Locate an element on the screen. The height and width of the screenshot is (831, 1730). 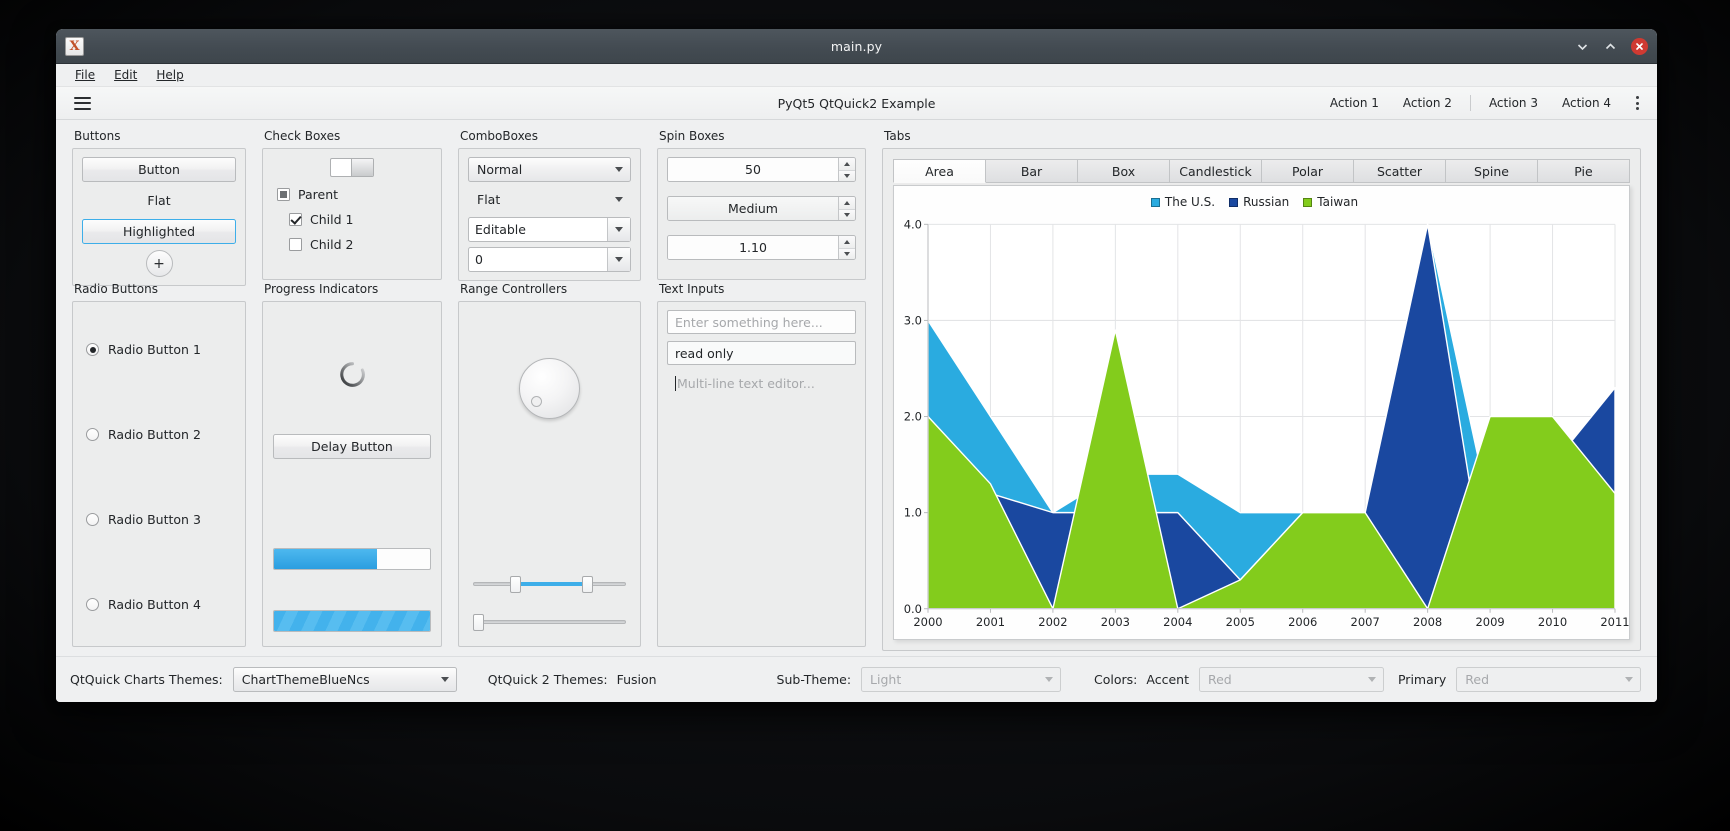
combobox-editable-value: Editable is located at coordinates (541, 229).